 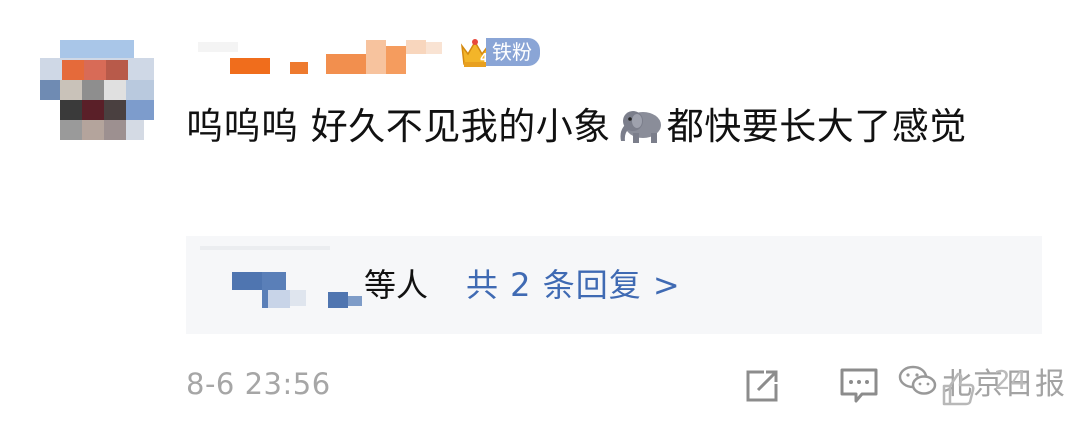 I want to click on username-blurred, so click(x=396, y=58).